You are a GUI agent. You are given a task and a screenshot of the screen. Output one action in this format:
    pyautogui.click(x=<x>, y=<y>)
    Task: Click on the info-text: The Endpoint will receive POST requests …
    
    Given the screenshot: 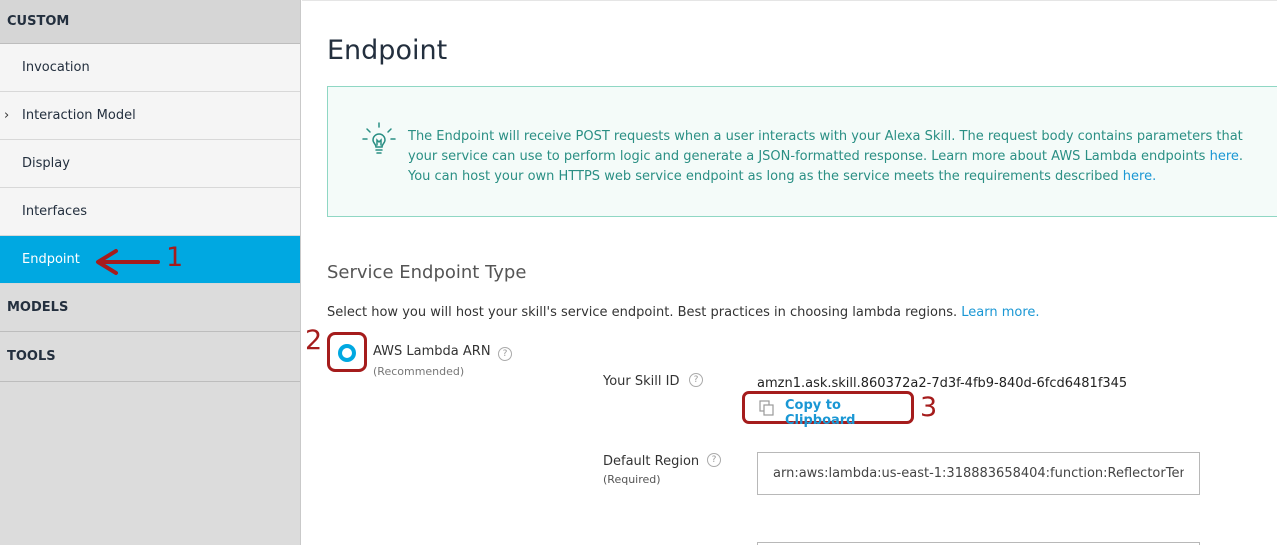 What is the action you would take?
    pyautogui.click(x=838, y=157)
    